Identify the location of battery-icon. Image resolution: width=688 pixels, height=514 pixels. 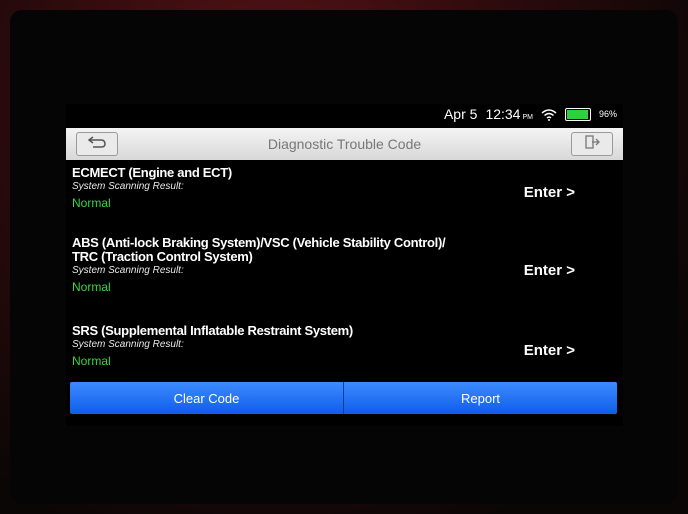
(577, 114).